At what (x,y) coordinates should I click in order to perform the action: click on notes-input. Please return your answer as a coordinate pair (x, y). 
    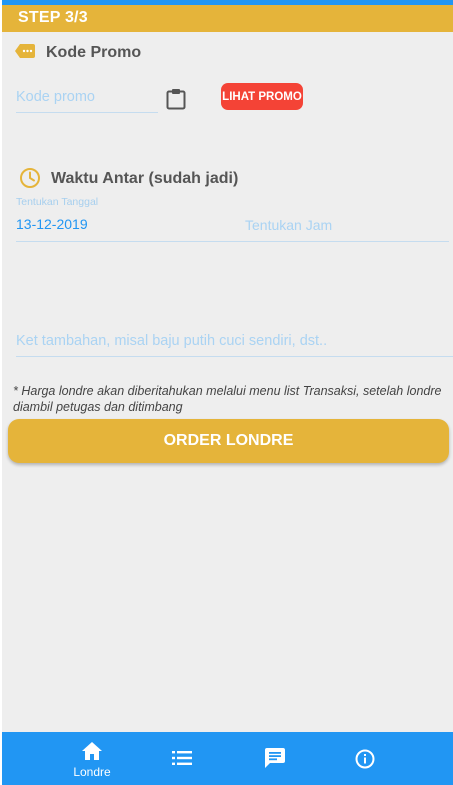
    Looking at the image, I should click on (234, 341).